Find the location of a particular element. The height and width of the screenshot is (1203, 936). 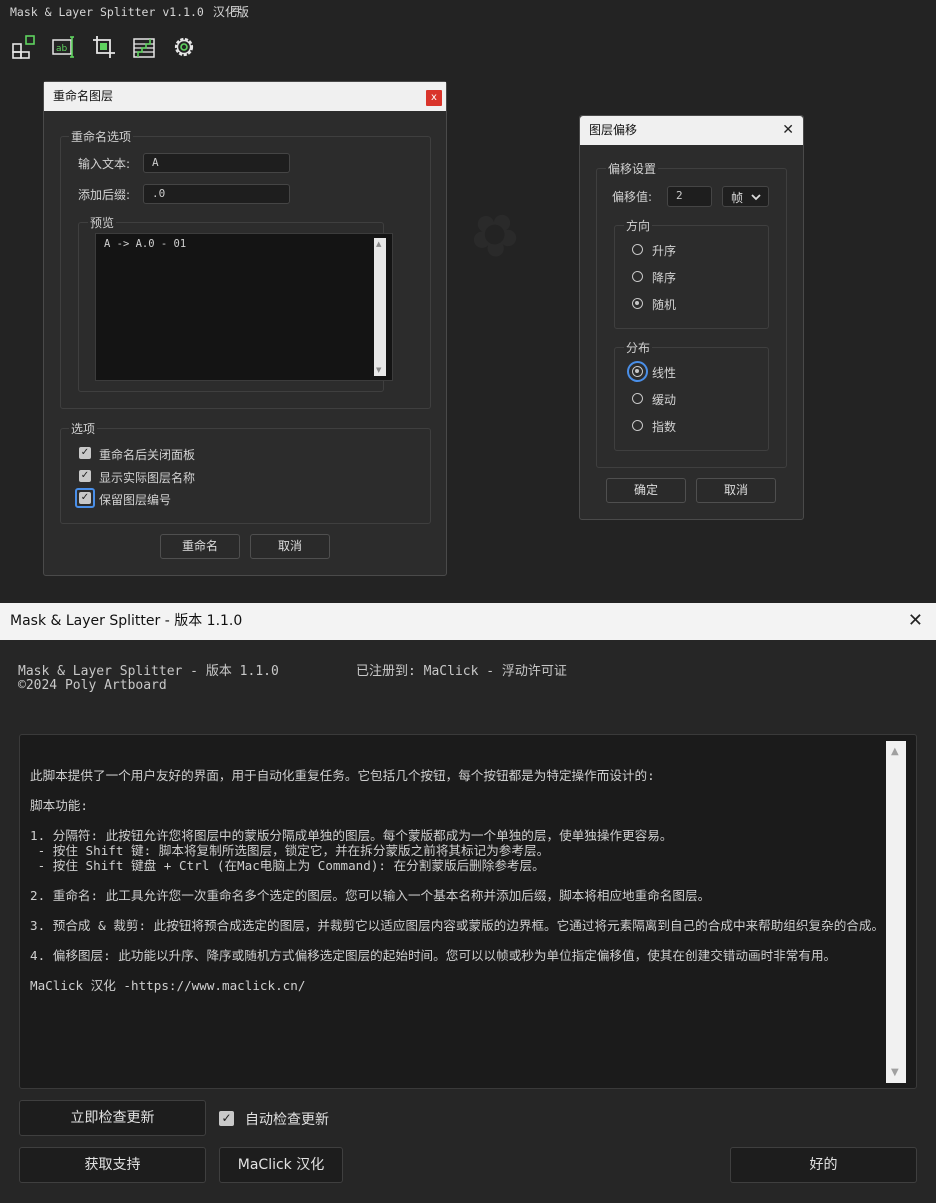

get-support-button: 获取支持 is located at coordinates (112, 1165).